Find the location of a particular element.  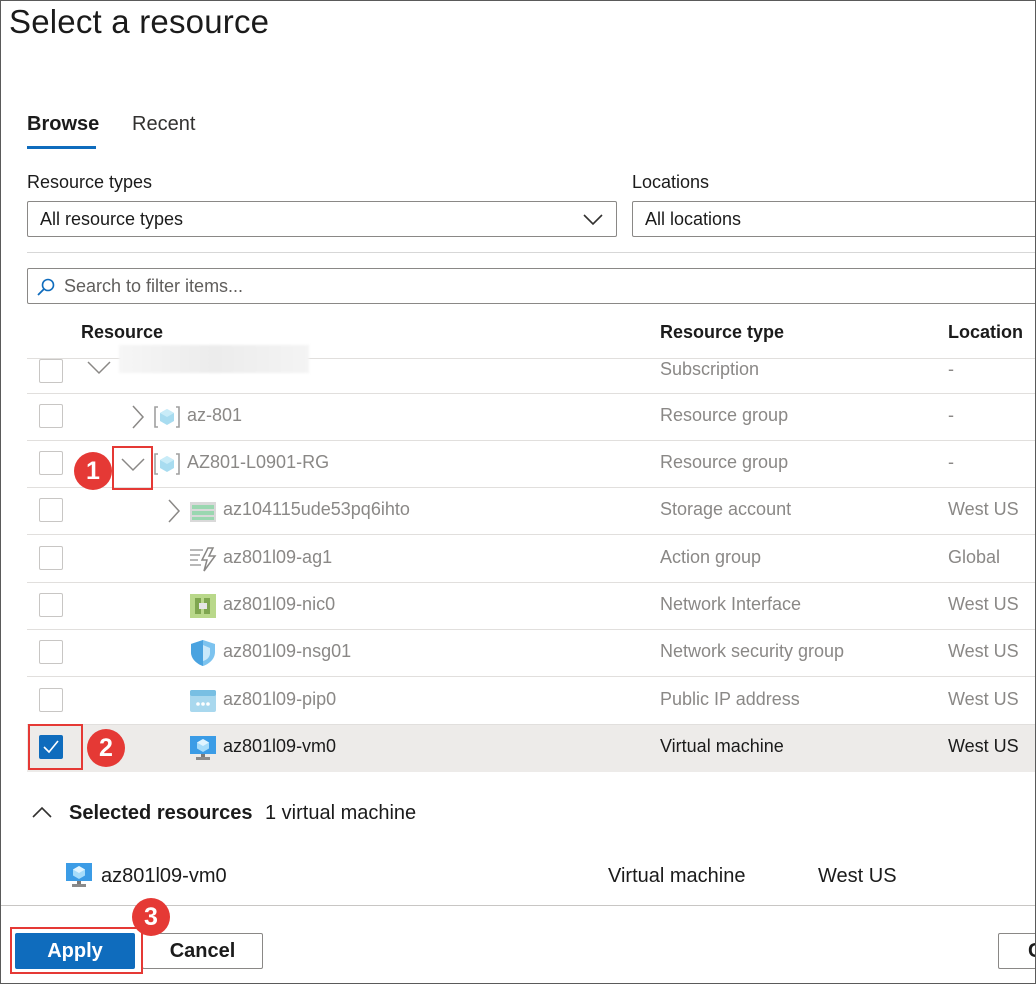

annotation-badge-2: 2 is located at coordinates (106, 748).